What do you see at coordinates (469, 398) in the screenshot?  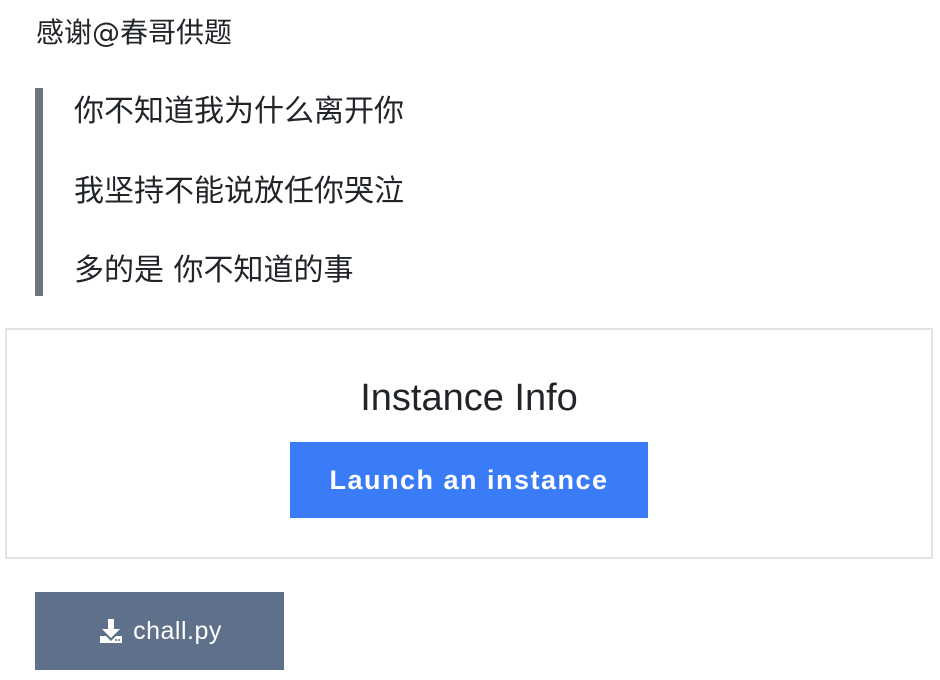 I see `instance-info-title: Instance Info` at bounding box center [469, 398].